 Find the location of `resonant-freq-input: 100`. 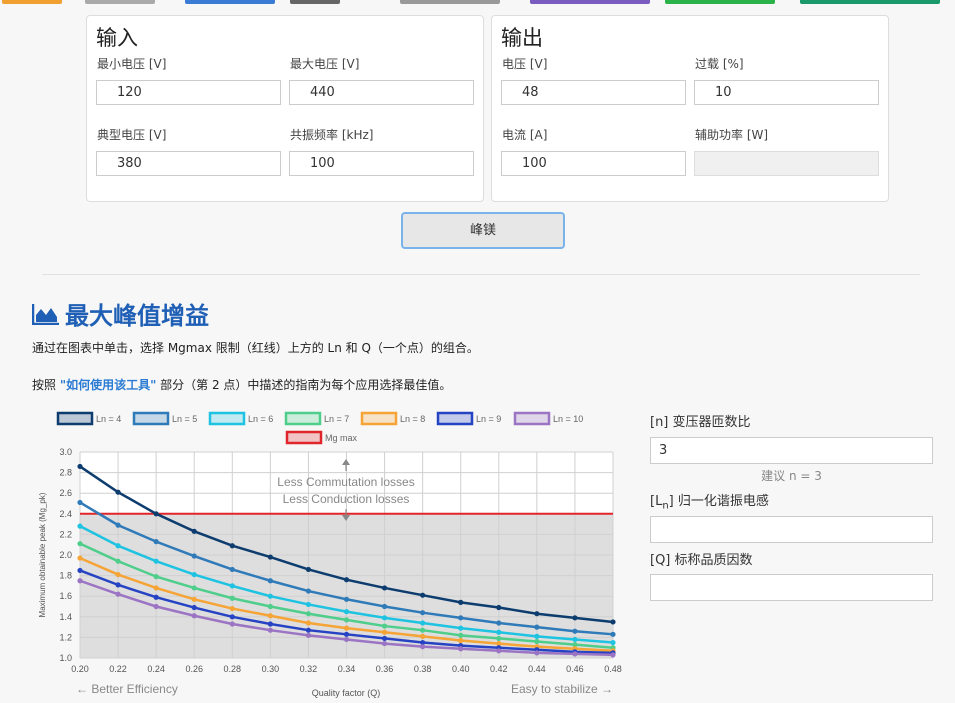

resonant-freq-input: 100 is located at coordinates (381, 163).